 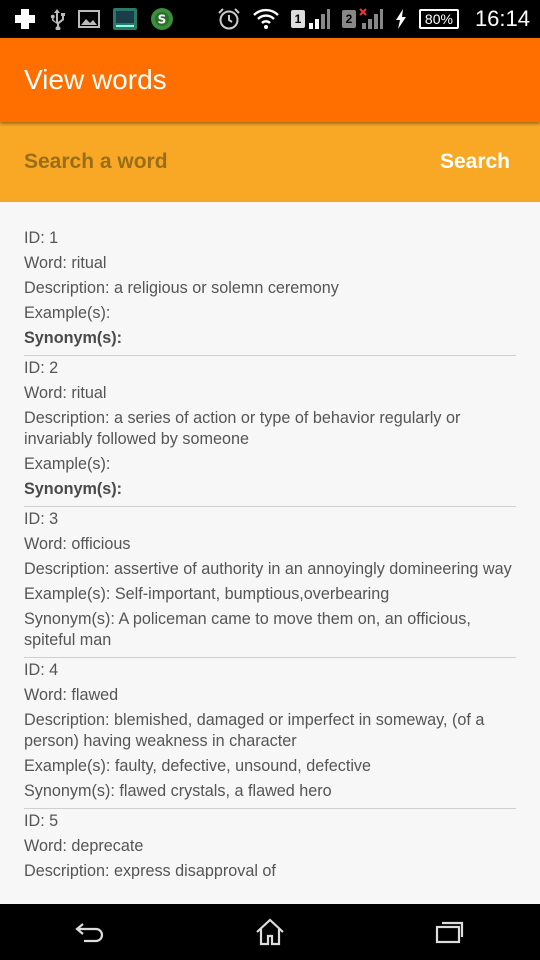 What do you see at coordinates (84, 846) in the screenshot?
I see `entry-word: Word: deprecate` at bounding box center [84, 846].